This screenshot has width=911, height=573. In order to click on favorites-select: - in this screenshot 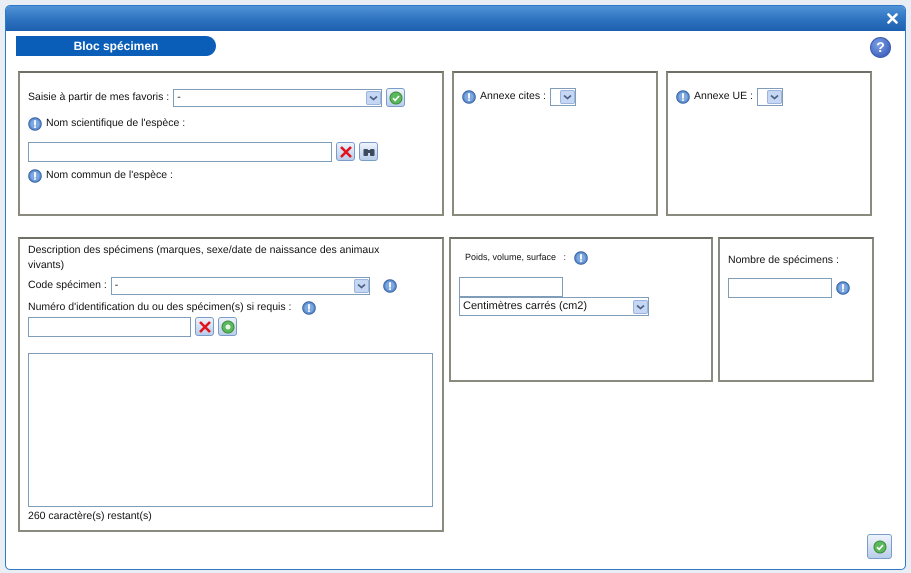, I will do `click(277, 97)`.